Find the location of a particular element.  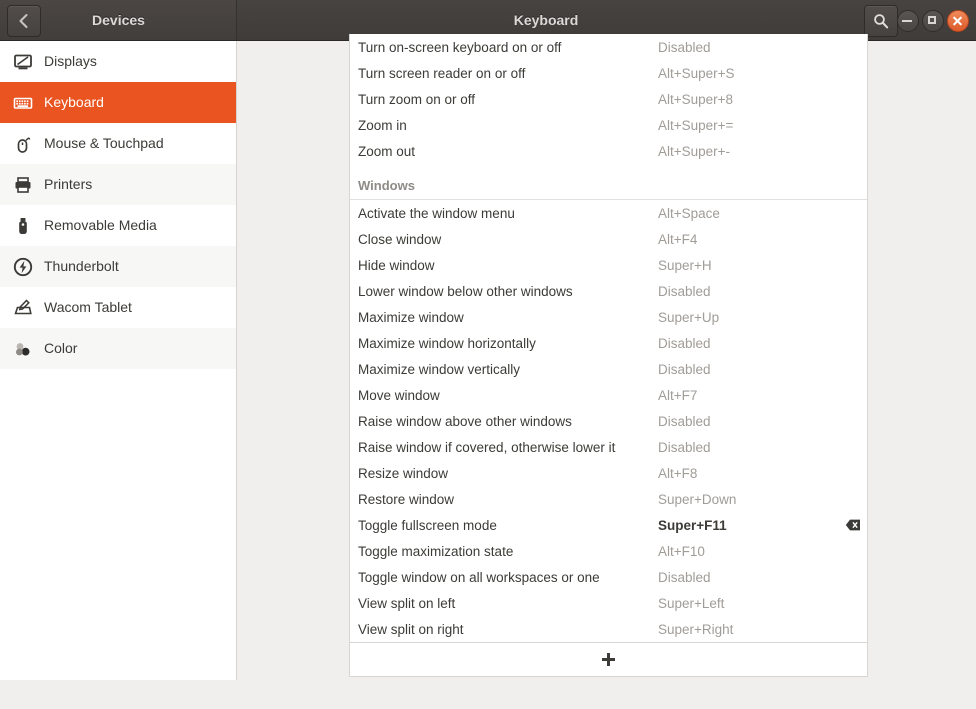

display-icon is located at coordinates (23, 62).